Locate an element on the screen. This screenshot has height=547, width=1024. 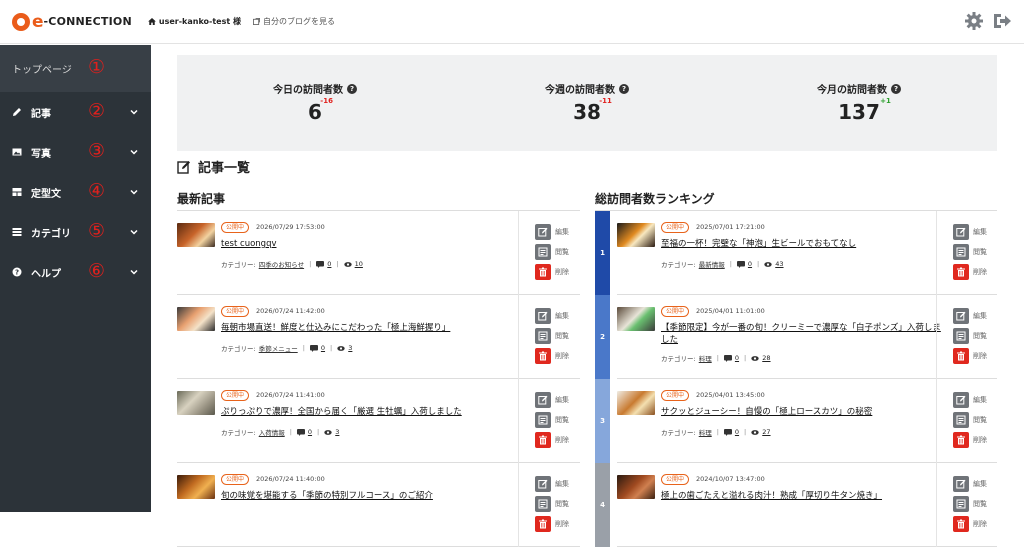
sidebar-item-categories: カテゴリ ⑤ is located at coordinates (75, 232).